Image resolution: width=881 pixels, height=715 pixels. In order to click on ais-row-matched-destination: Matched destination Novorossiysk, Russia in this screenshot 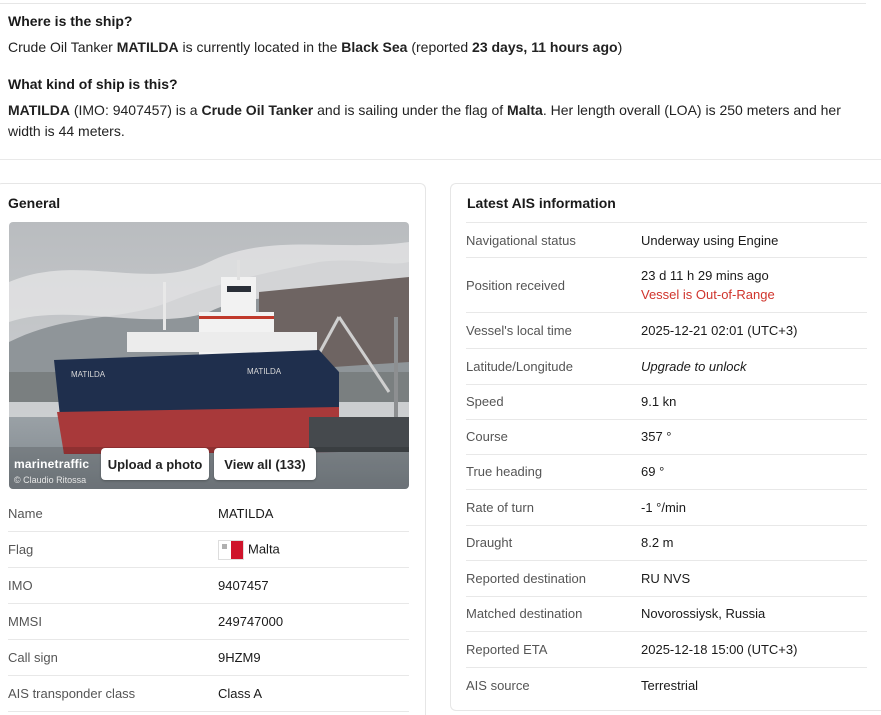, I will do `click(666, 614)`.